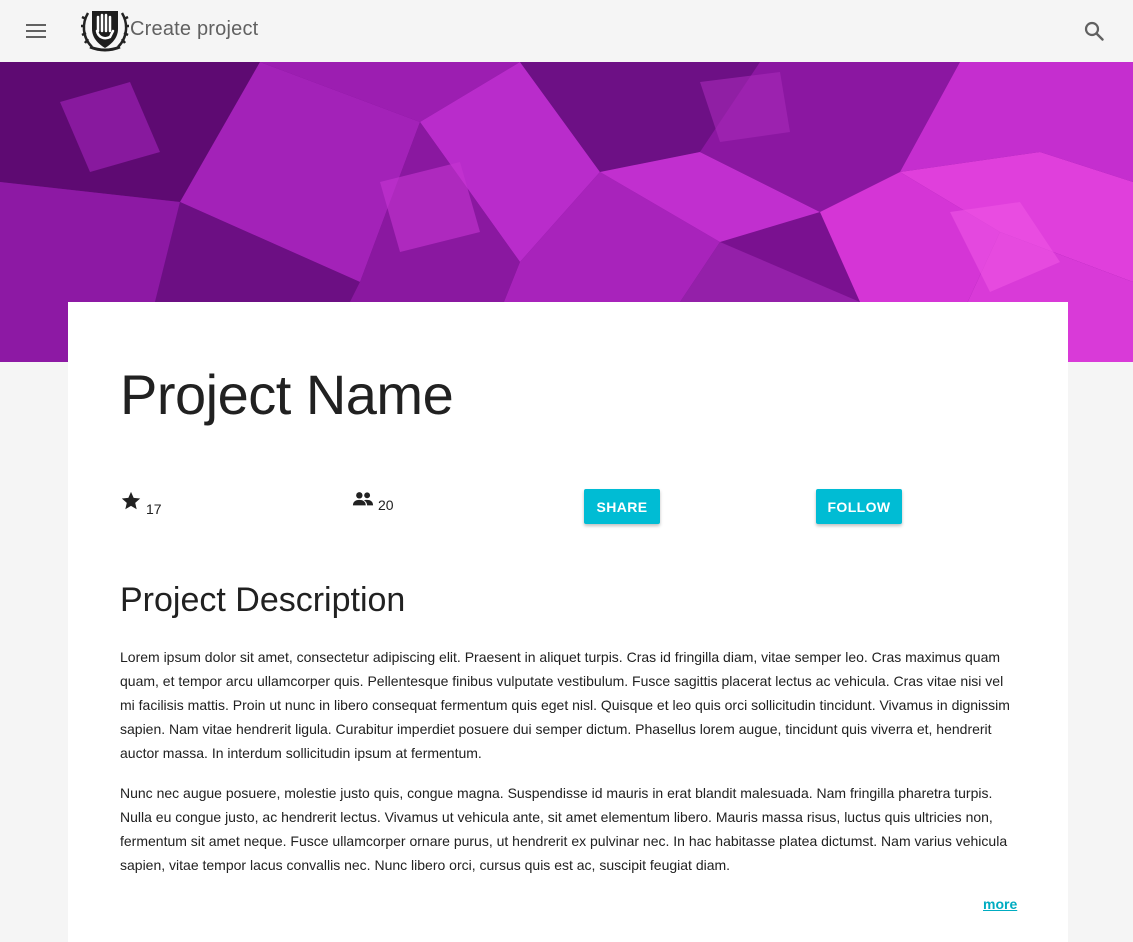 The image size is (1133, 942). I want to click on stars-stat: 17, so click(141, 503).